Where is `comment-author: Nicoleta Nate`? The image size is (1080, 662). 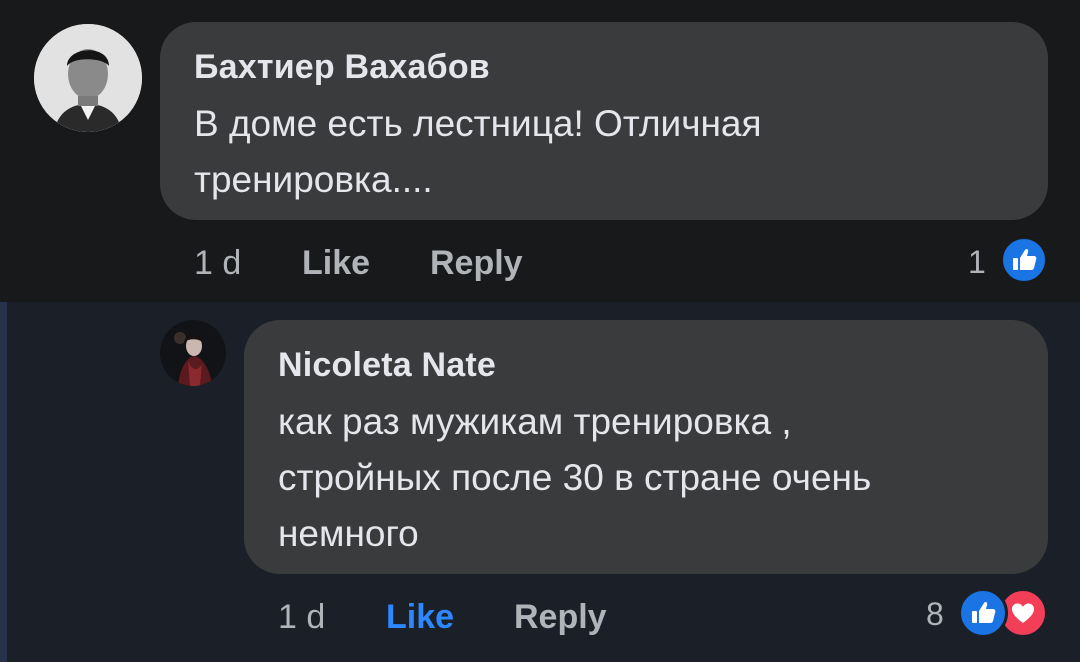
comment-author: Nicoleta Nate is located at coordinates (387, 365).